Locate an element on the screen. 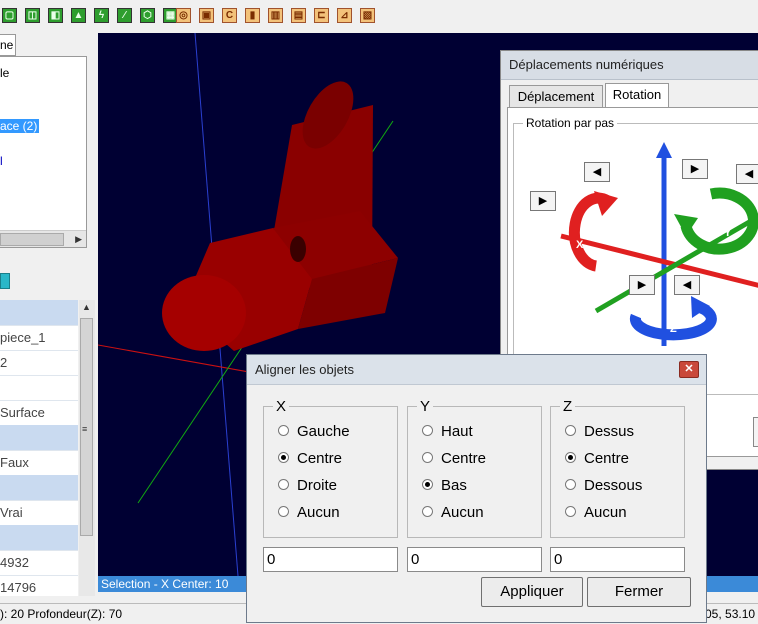 Image resolution: width=758 pixels, height=624 pixels. properties-icon is located at coordinates (5, 281).